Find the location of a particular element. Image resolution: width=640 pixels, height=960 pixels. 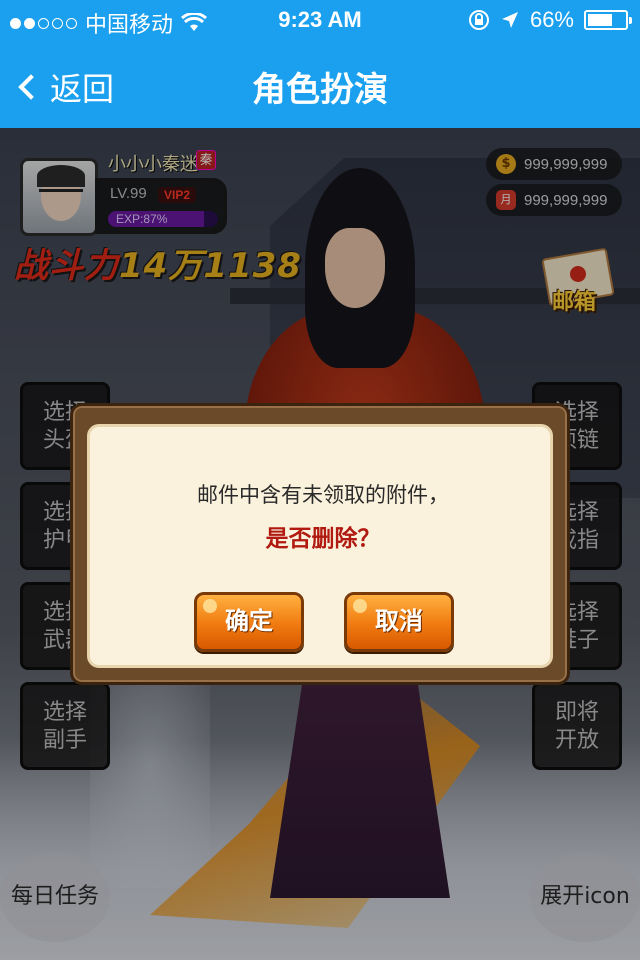

battery-percent: 66% is located at coordinates (551, 19).